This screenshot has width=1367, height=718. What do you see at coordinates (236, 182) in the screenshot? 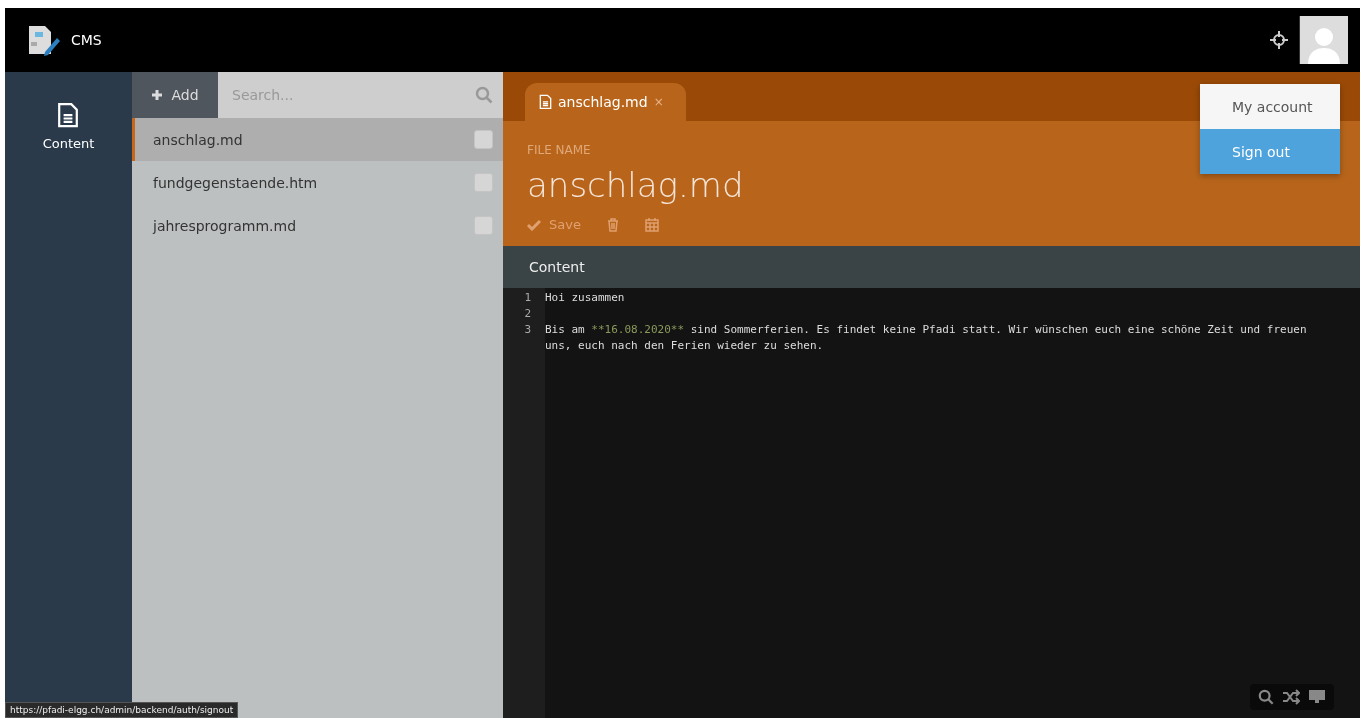
I see `file-name: fundgegenstaende.htm` at bounding box center [236, 182].